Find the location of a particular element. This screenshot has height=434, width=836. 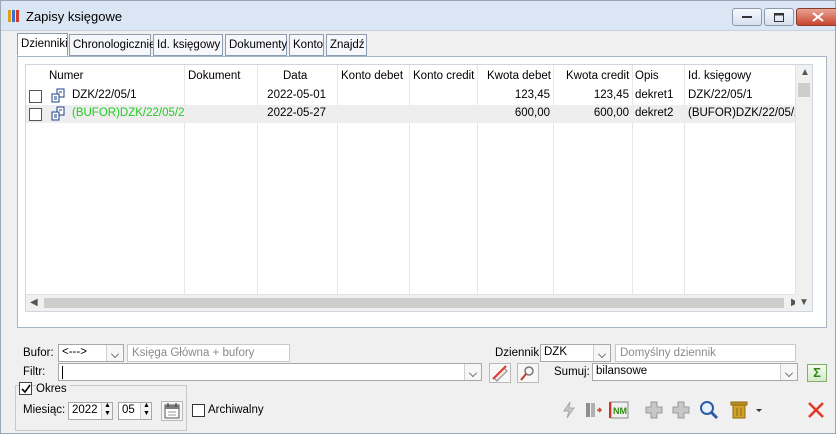

columns-button is located at coordinates (594, 410).